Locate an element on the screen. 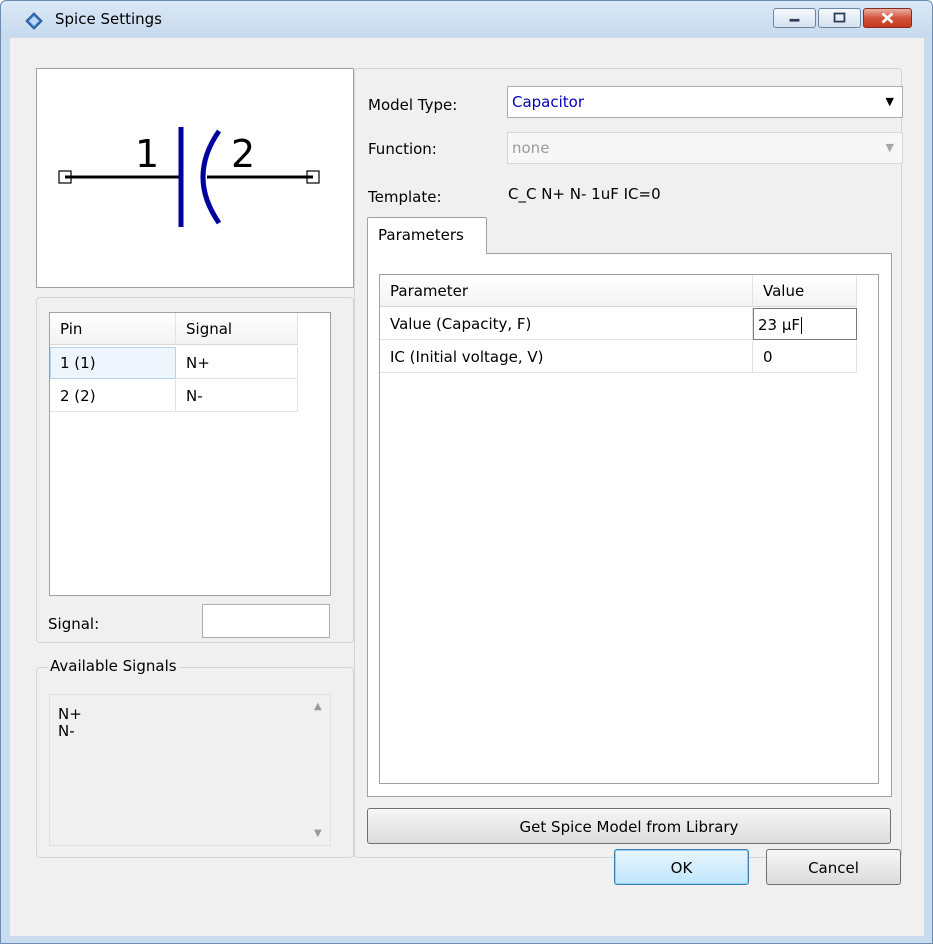 This screenshot has width=933, height=944. value-cell: 0 is located at coordinates (805, 357).